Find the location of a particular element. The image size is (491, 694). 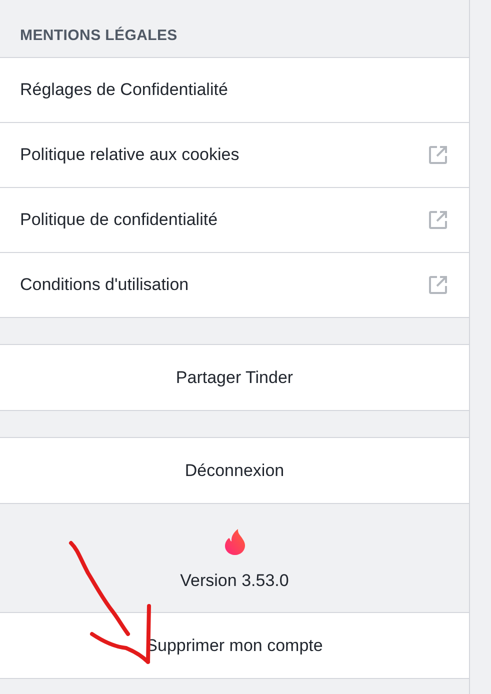

action-button: Déconnexion is located at coordinates (234, 470).